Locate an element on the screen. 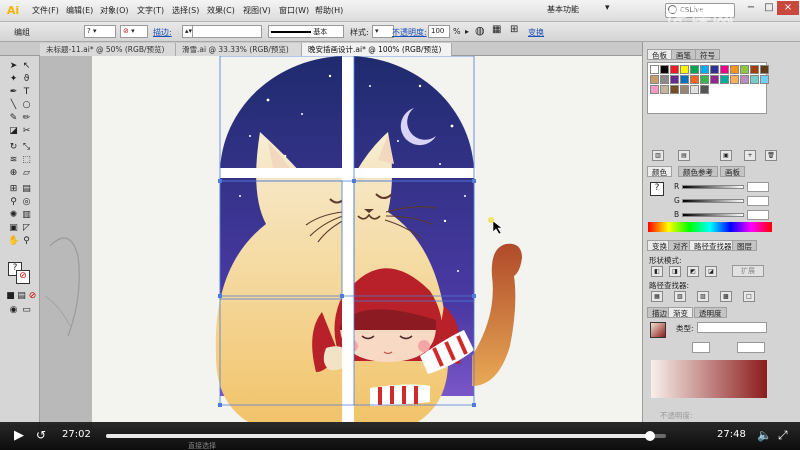 This screenshot has width=800, height=450. swatch-library-icon: ▥ is located at coordinates (658, 155).